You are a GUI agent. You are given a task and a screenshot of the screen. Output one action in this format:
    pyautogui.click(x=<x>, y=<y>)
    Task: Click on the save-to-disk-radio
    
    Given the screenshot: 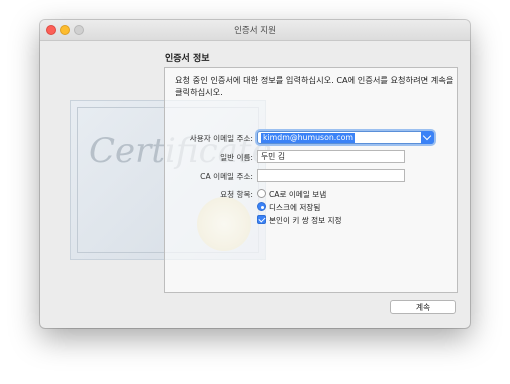 What is the action you would take?
    pyautogui.click(x=261, y=206)
    